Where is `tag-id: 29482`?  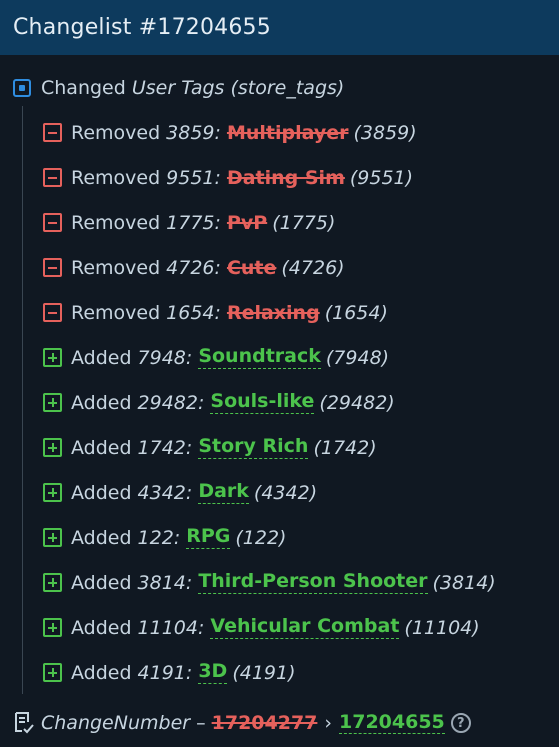
tag-id: 29482 is located at coordinates (167, 402).